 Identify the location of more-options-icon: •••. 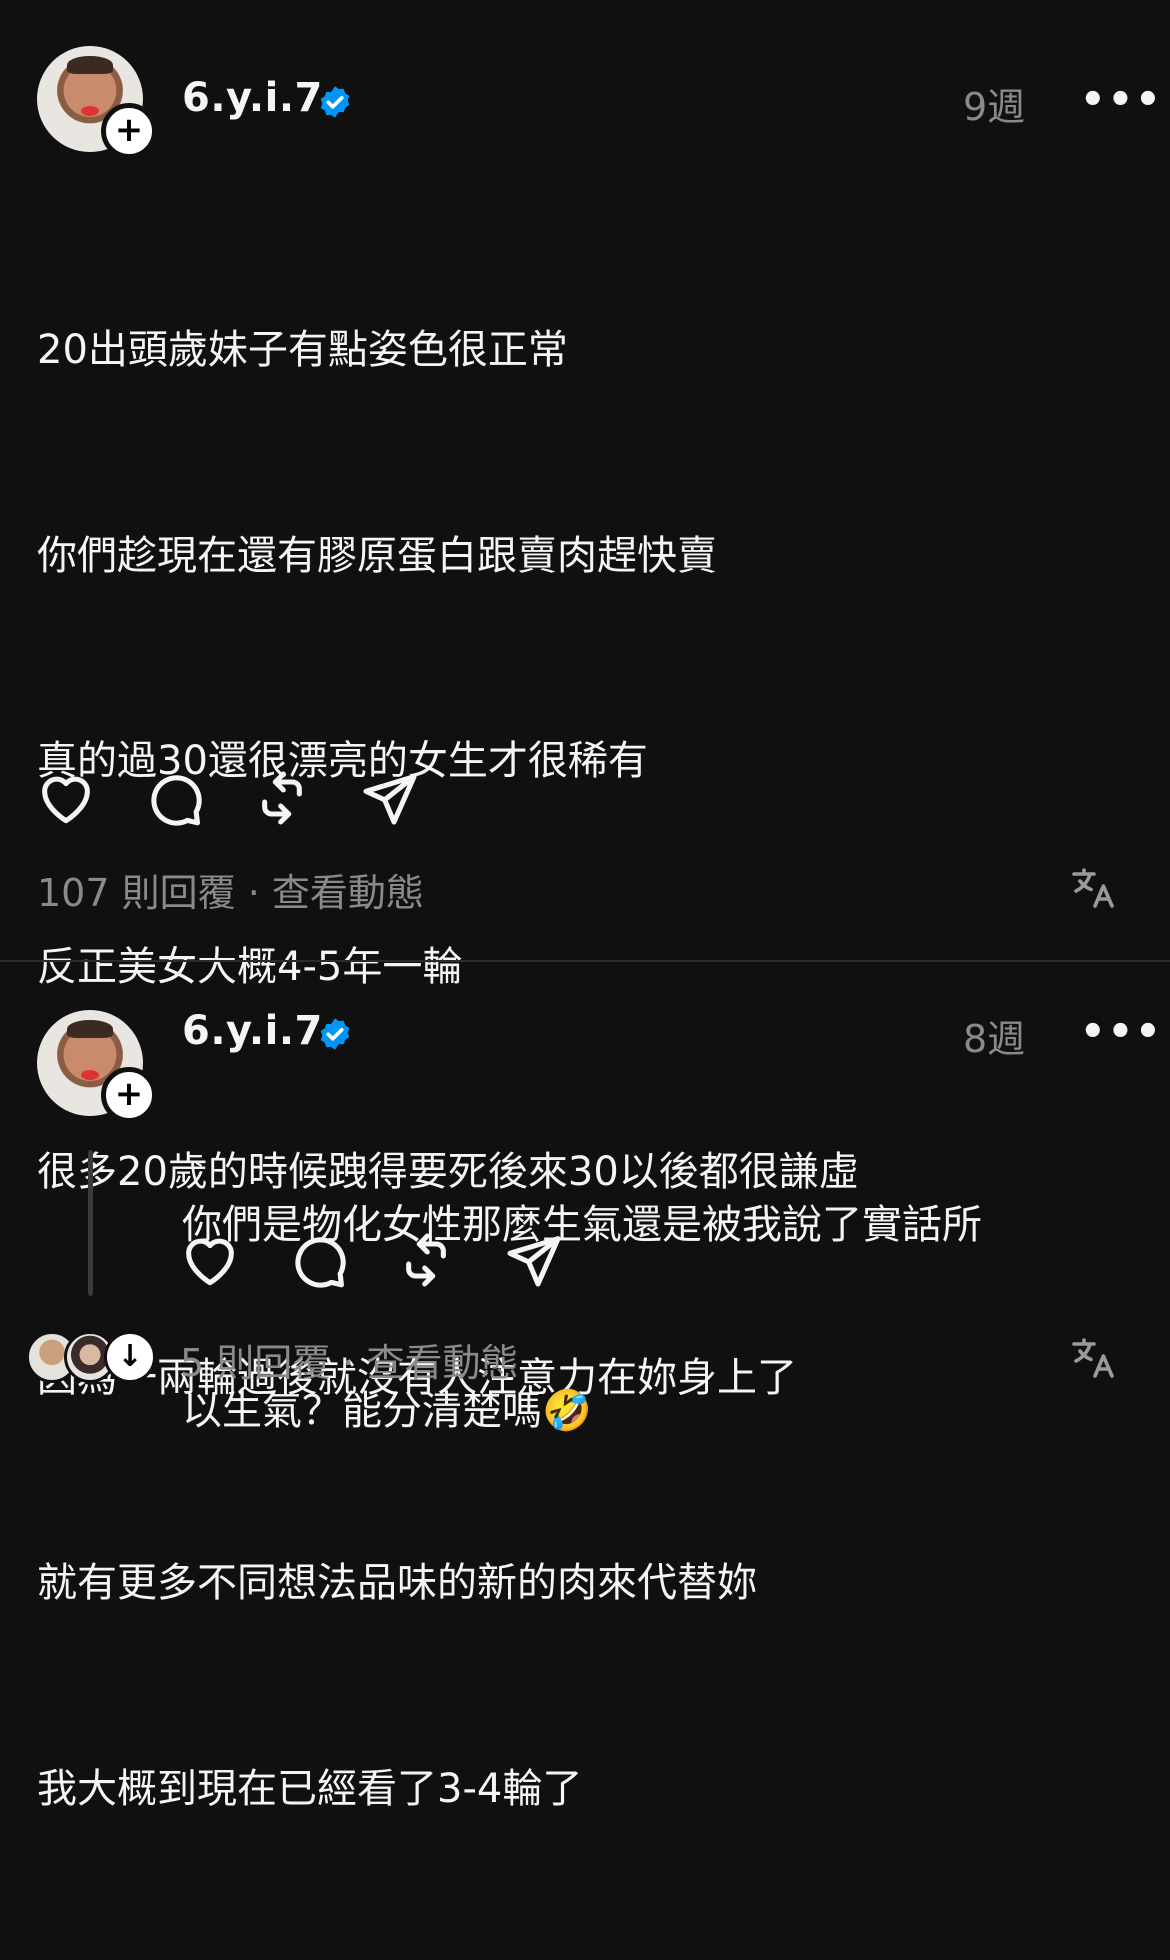
(1121, 100).